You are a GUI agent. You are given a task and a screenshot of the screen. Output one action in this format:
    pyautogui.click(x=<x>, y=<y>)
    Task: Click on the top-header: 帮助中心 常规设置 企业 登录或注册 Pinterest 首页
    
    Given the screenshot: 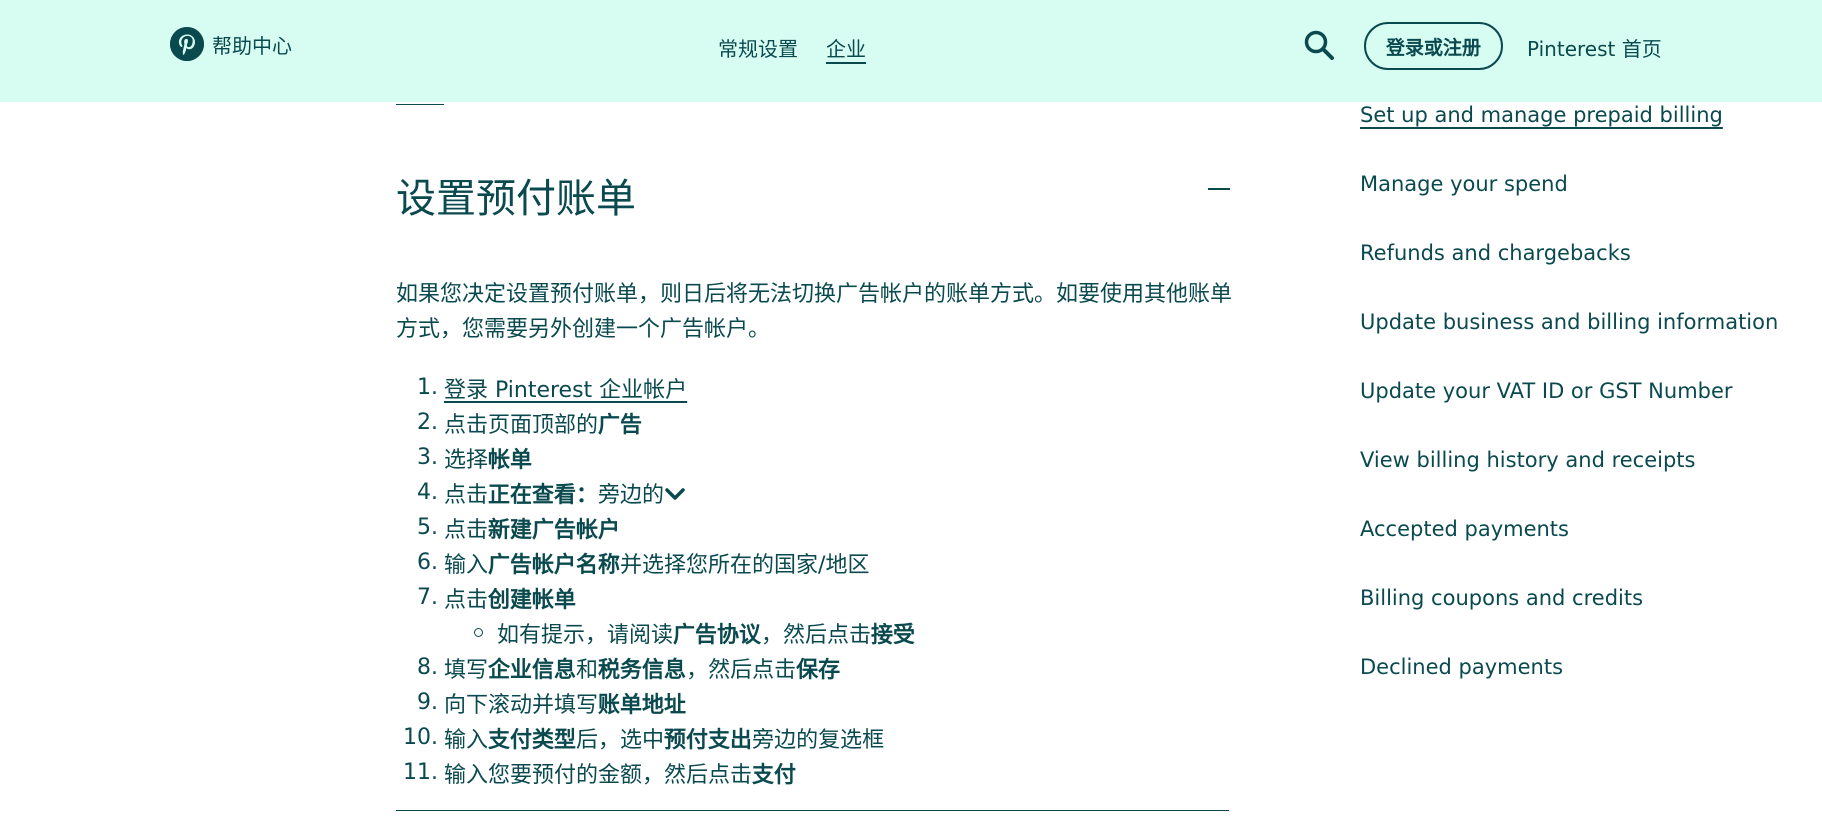 What is the action you would take?
    pyautogui.click(x=911, y=51)
    